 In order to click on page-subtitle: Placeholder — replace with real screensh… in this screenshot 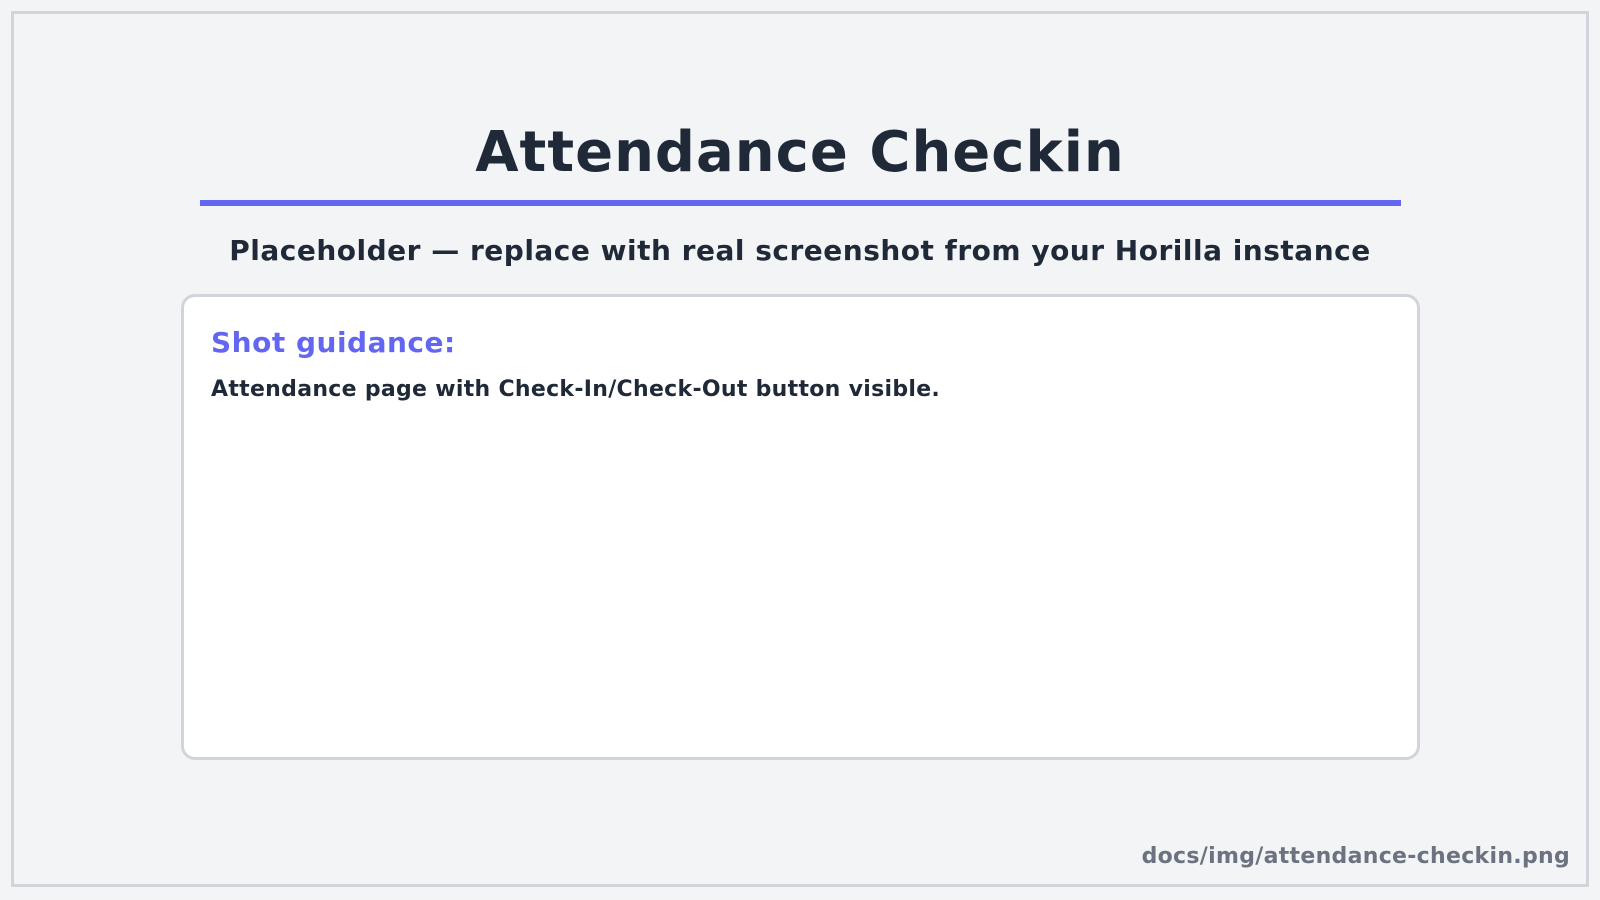, I will do `click(800, 250)`.